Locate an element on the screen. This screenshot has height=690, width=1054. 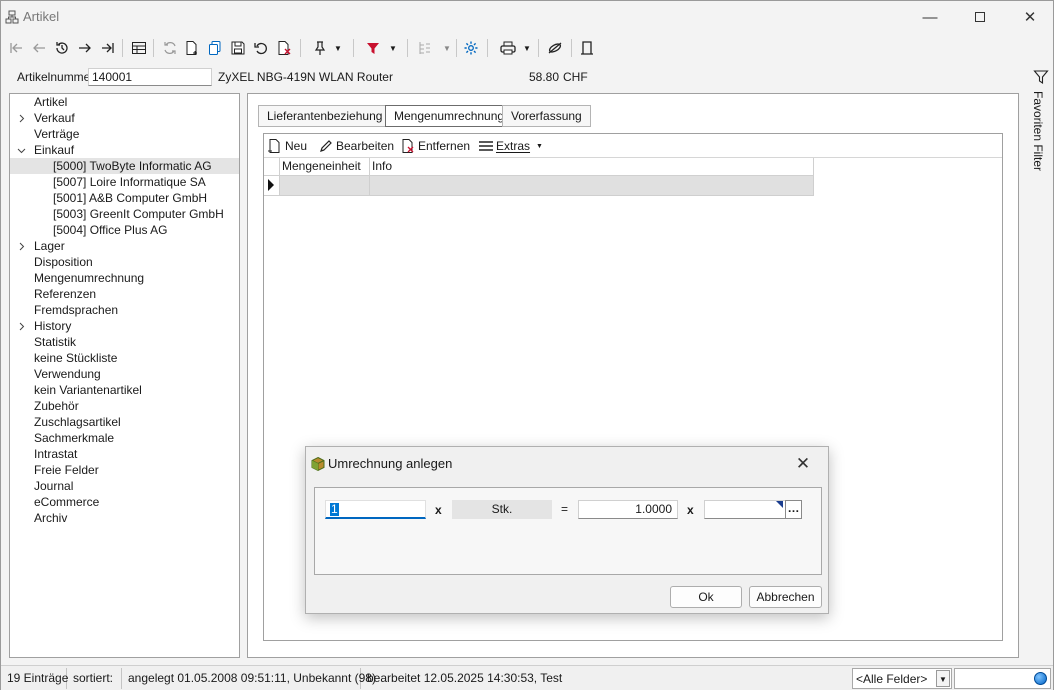
link-button is located at coordinates (555, 48).